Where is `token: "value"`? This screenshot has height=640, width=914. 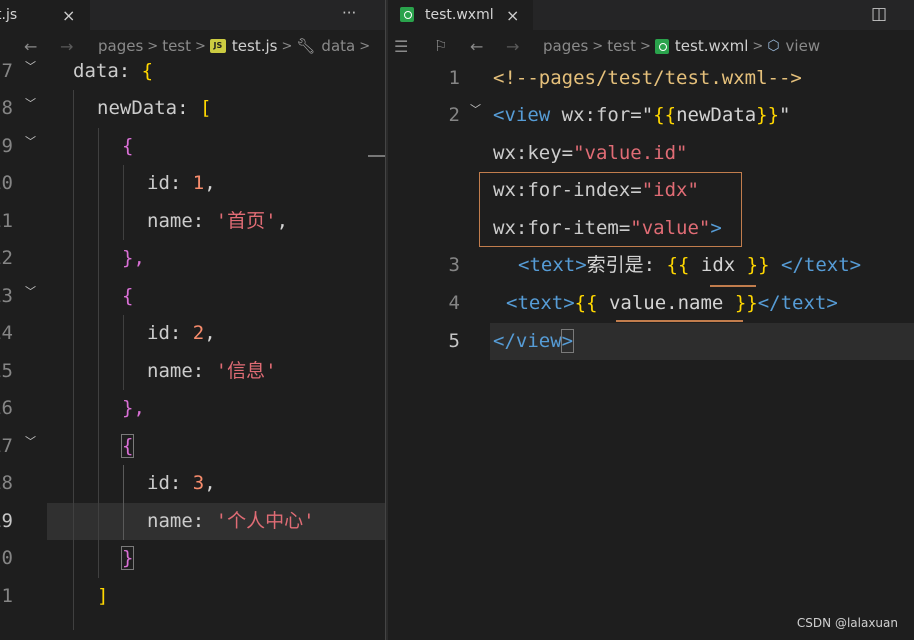
token: "value" is located at coordinates (670, 228).